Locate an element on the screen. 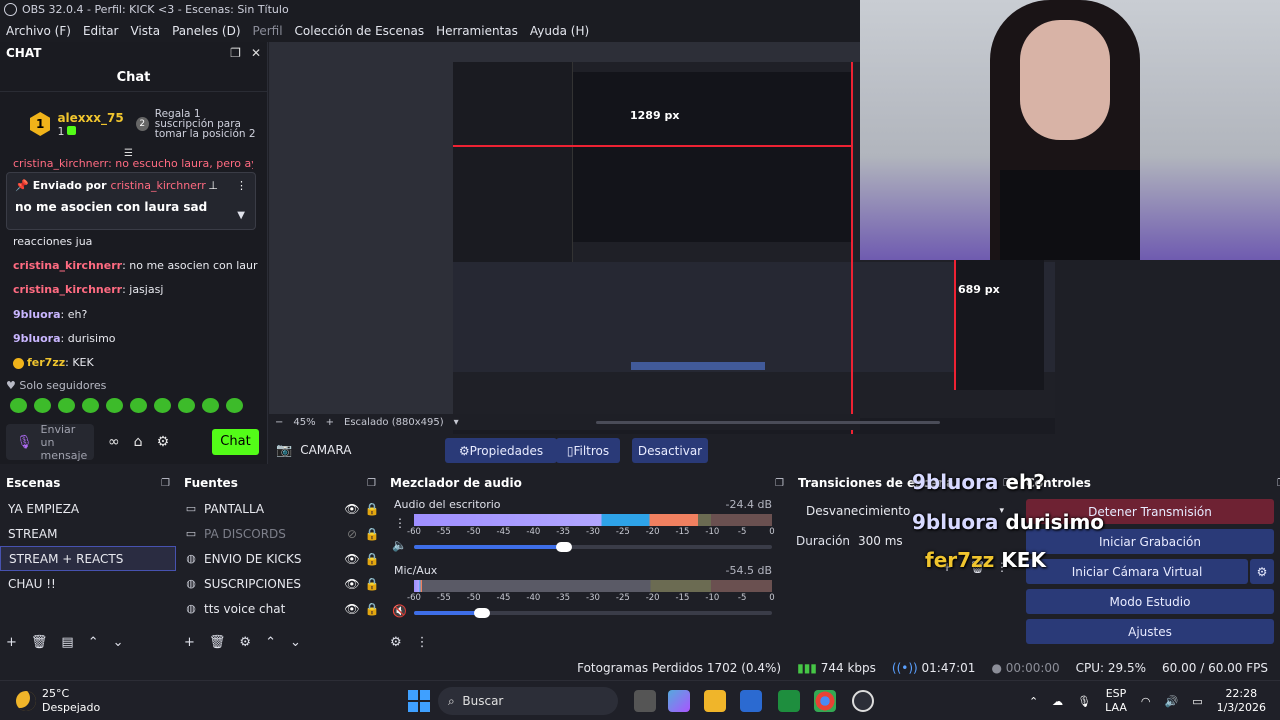 The image size is (1280, 720). pinned-user: cristina_kirchnerr is located at coordinates (158, 185).